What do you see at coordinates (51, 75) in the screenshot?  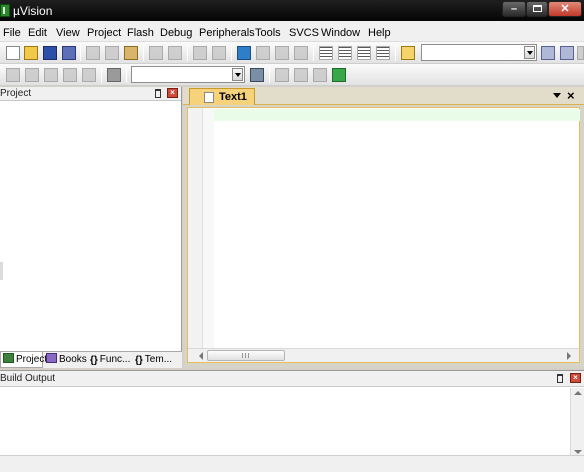 I see `rebuild-icon` at bounding box center [51, 75].